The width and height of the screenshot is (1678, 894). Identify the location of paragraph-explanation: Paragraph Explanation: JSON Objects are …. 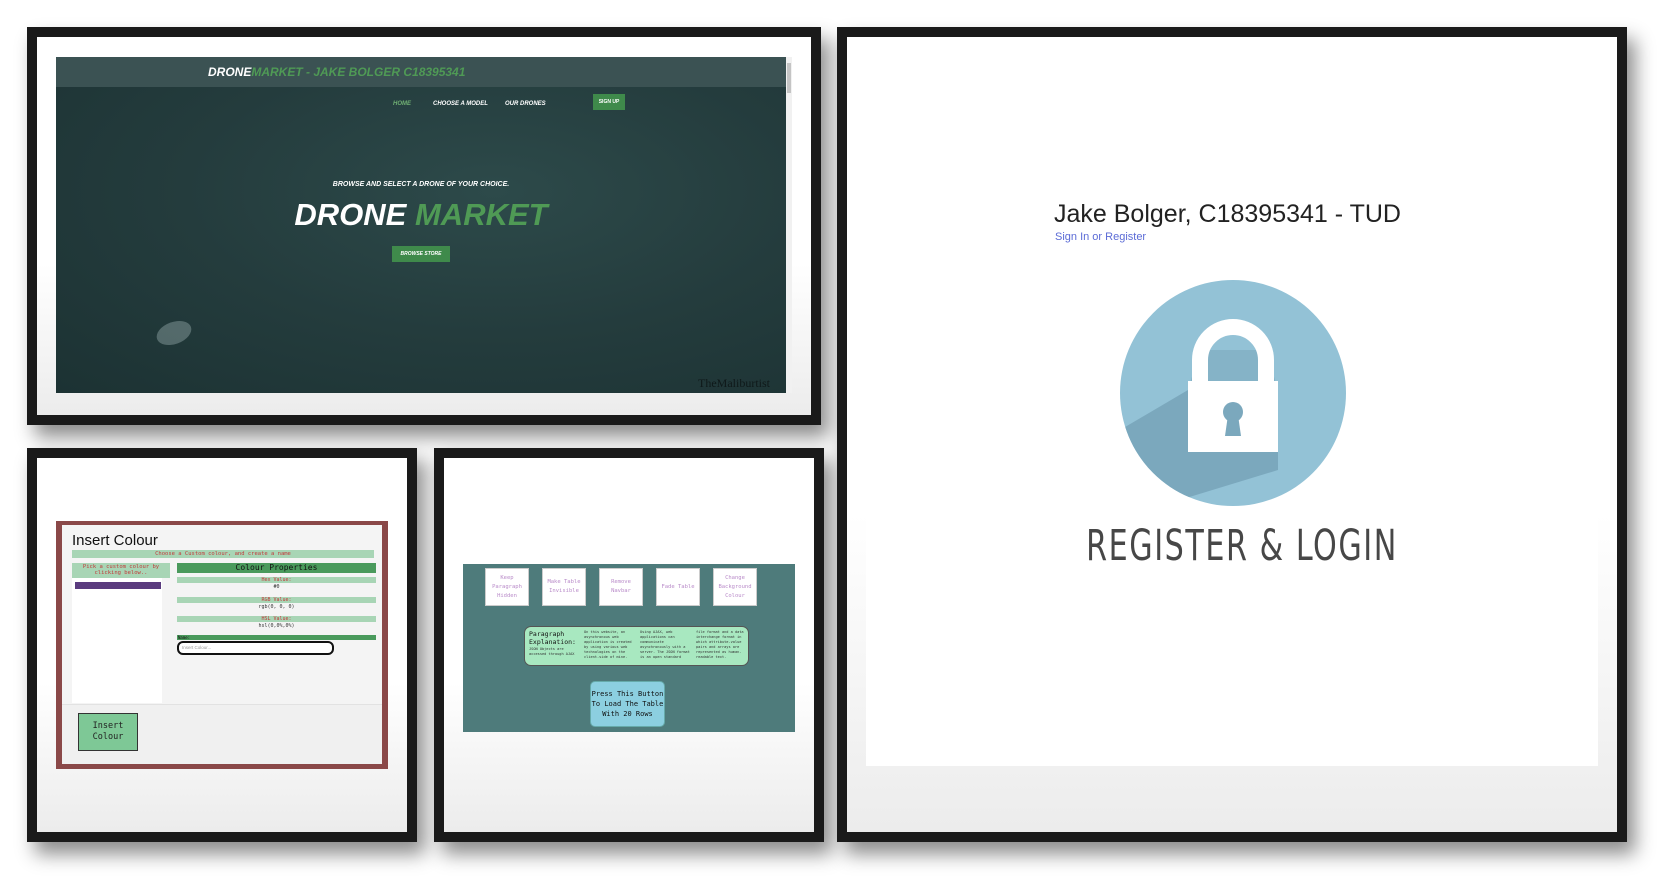
(636, 646).